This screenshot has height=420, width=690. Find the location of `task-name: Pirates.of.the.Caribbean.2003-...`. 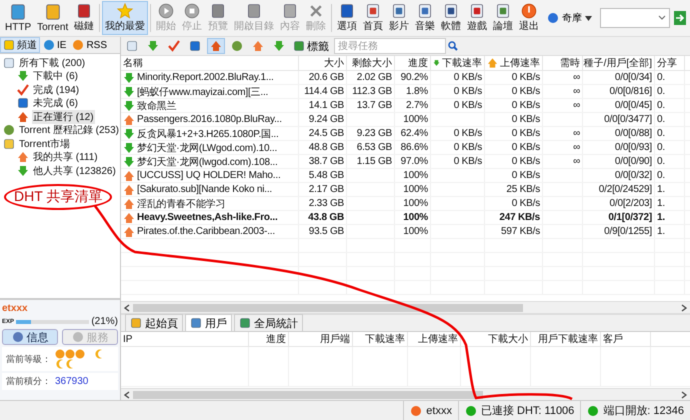

task-name: Pirates.of.the.Caribbean.2003-... is located at coordinates (210, 231).